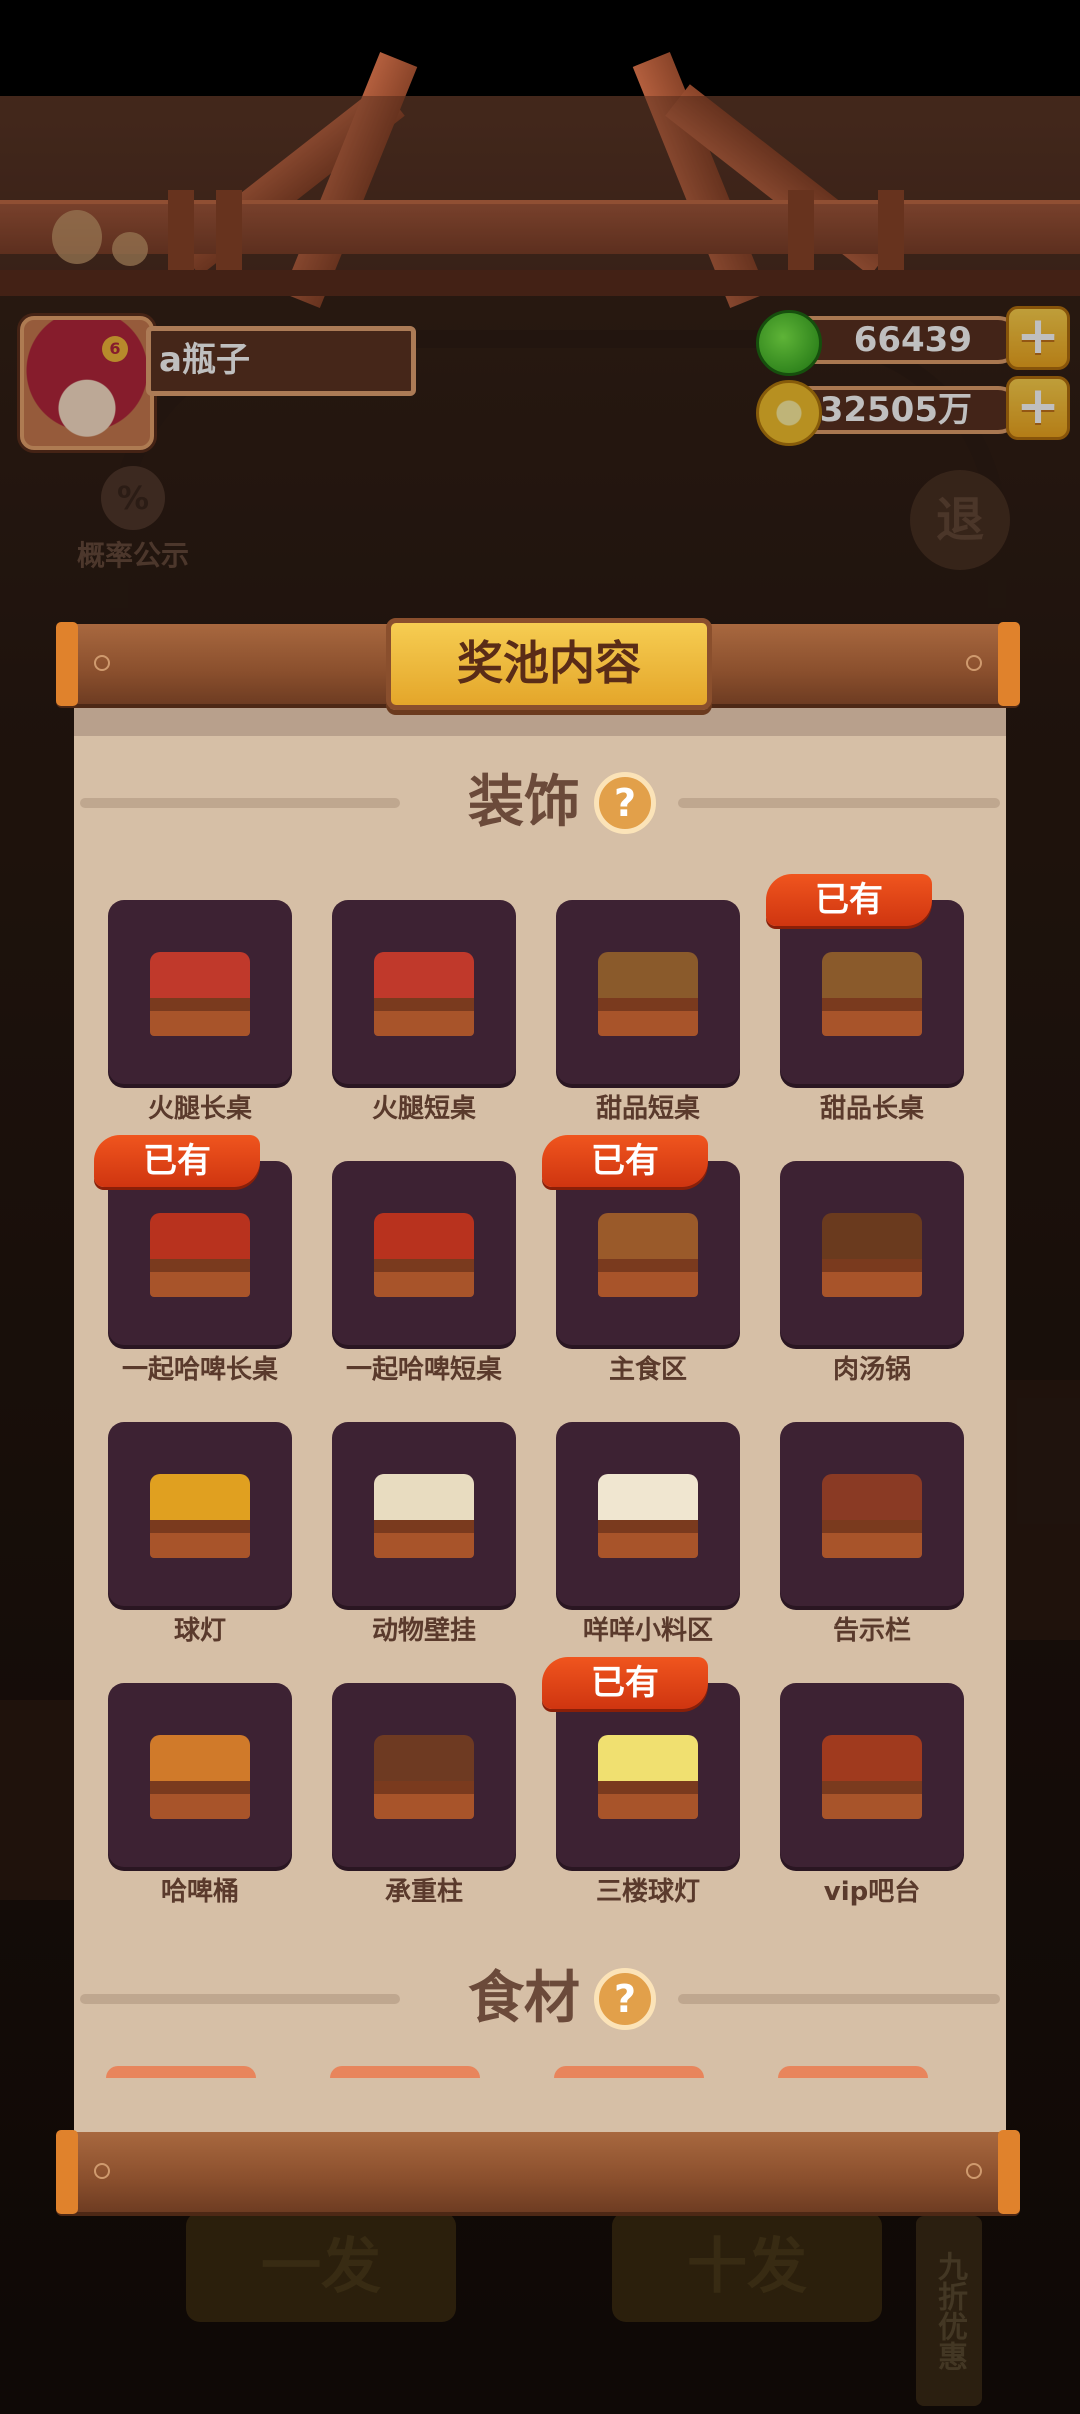 The image size is (1080, 2414). Describe the element at coordinates (647, 1631) in the screenshot. I see `decoration-item-label: 咩咩小料区` at that location.